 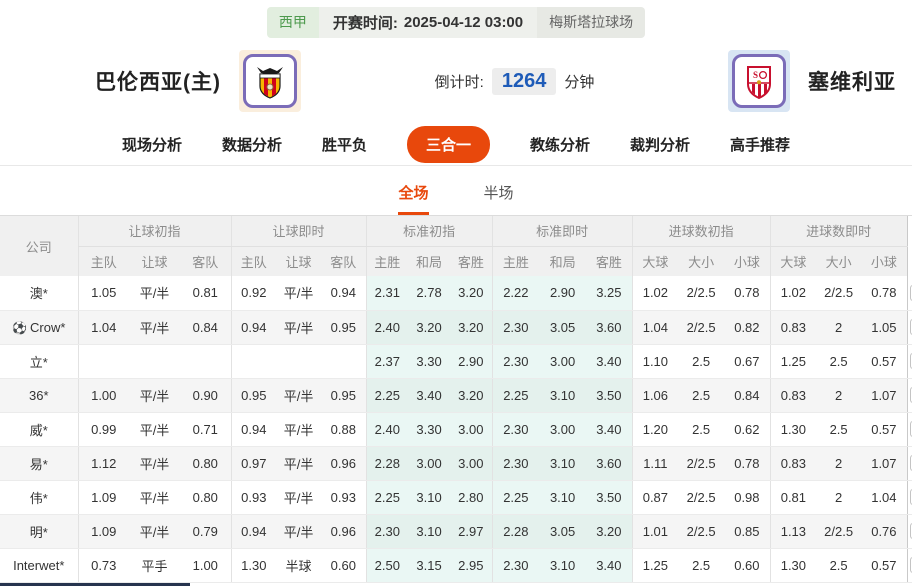 What do you see at coordinates (660, 144) in the screenshot?
I see `tab-referee-analysis: 裁判分析` at bounding box center [660, 144].